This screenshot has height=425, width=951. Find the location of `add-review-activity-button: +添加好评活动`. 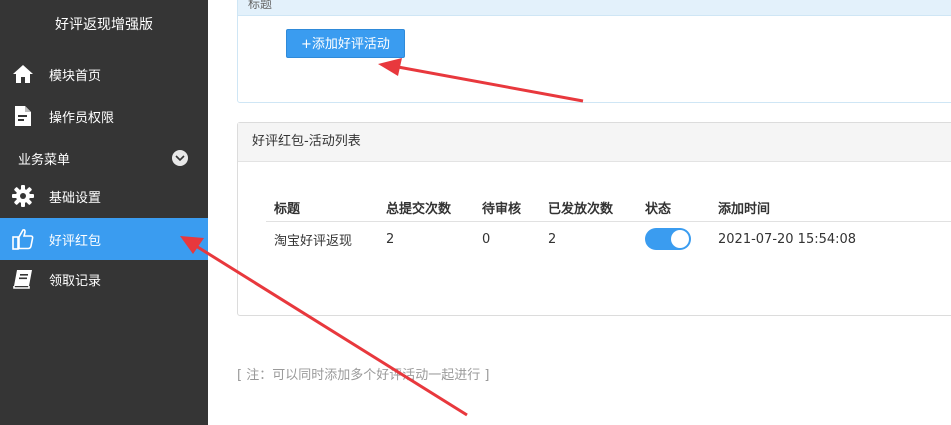

add-review-activity-button: +添加好评活动 is located at coordinates (345, 43).